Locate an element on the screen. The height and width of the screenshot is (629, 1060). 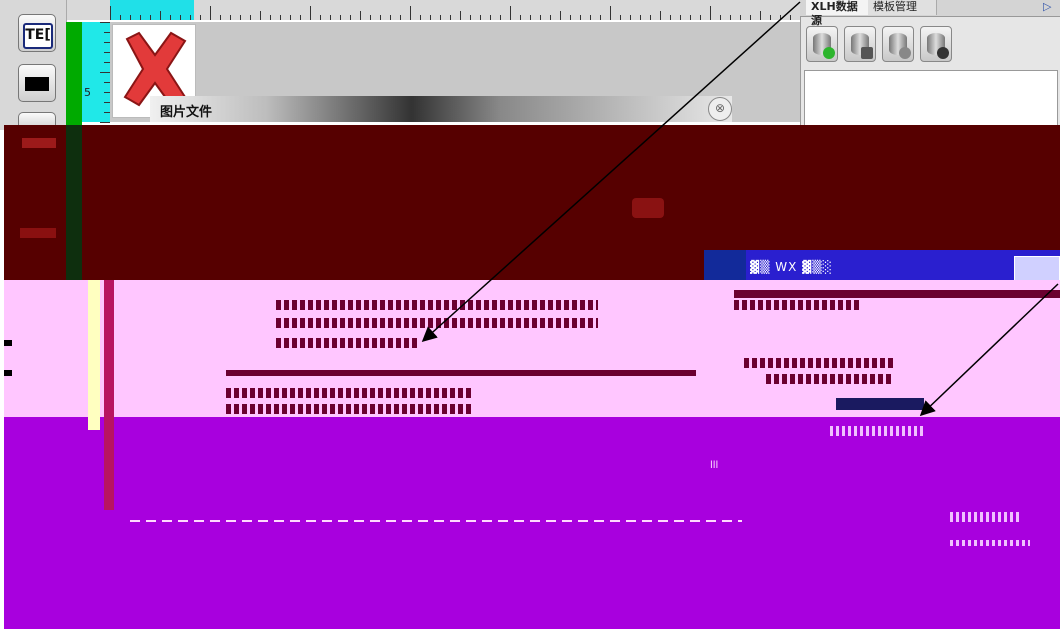
refresh-database-button is located at coordinates (898, 44).